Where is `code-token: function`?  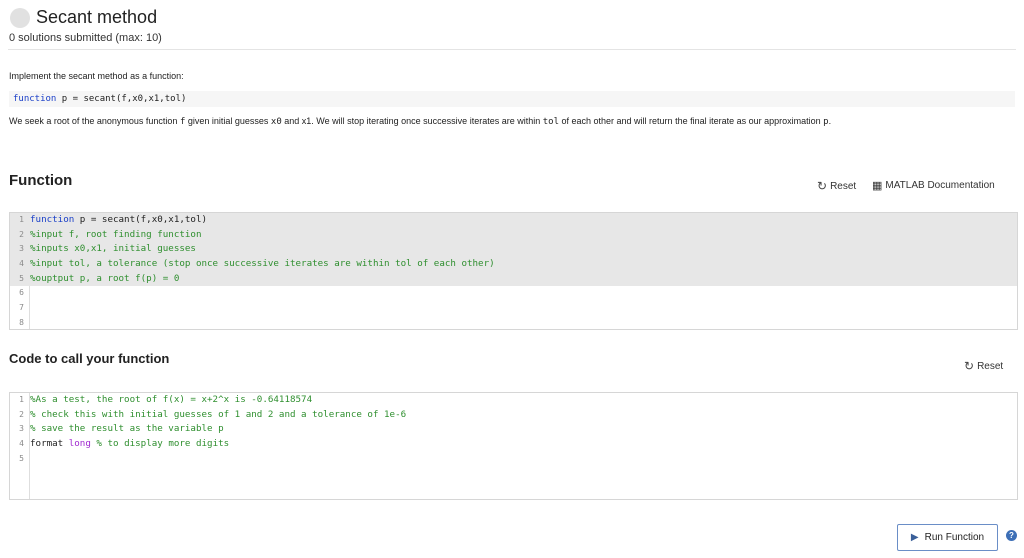
code-token: function is located at coordinates (52, 219).